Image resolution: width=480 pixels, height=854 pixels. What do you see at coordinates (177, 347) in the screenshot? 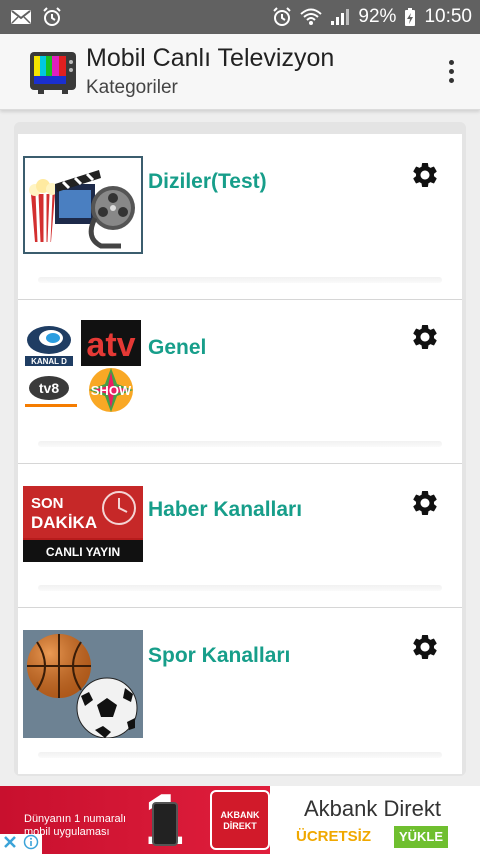
I see `category-label: Genel` at bounding box center [177, 347].